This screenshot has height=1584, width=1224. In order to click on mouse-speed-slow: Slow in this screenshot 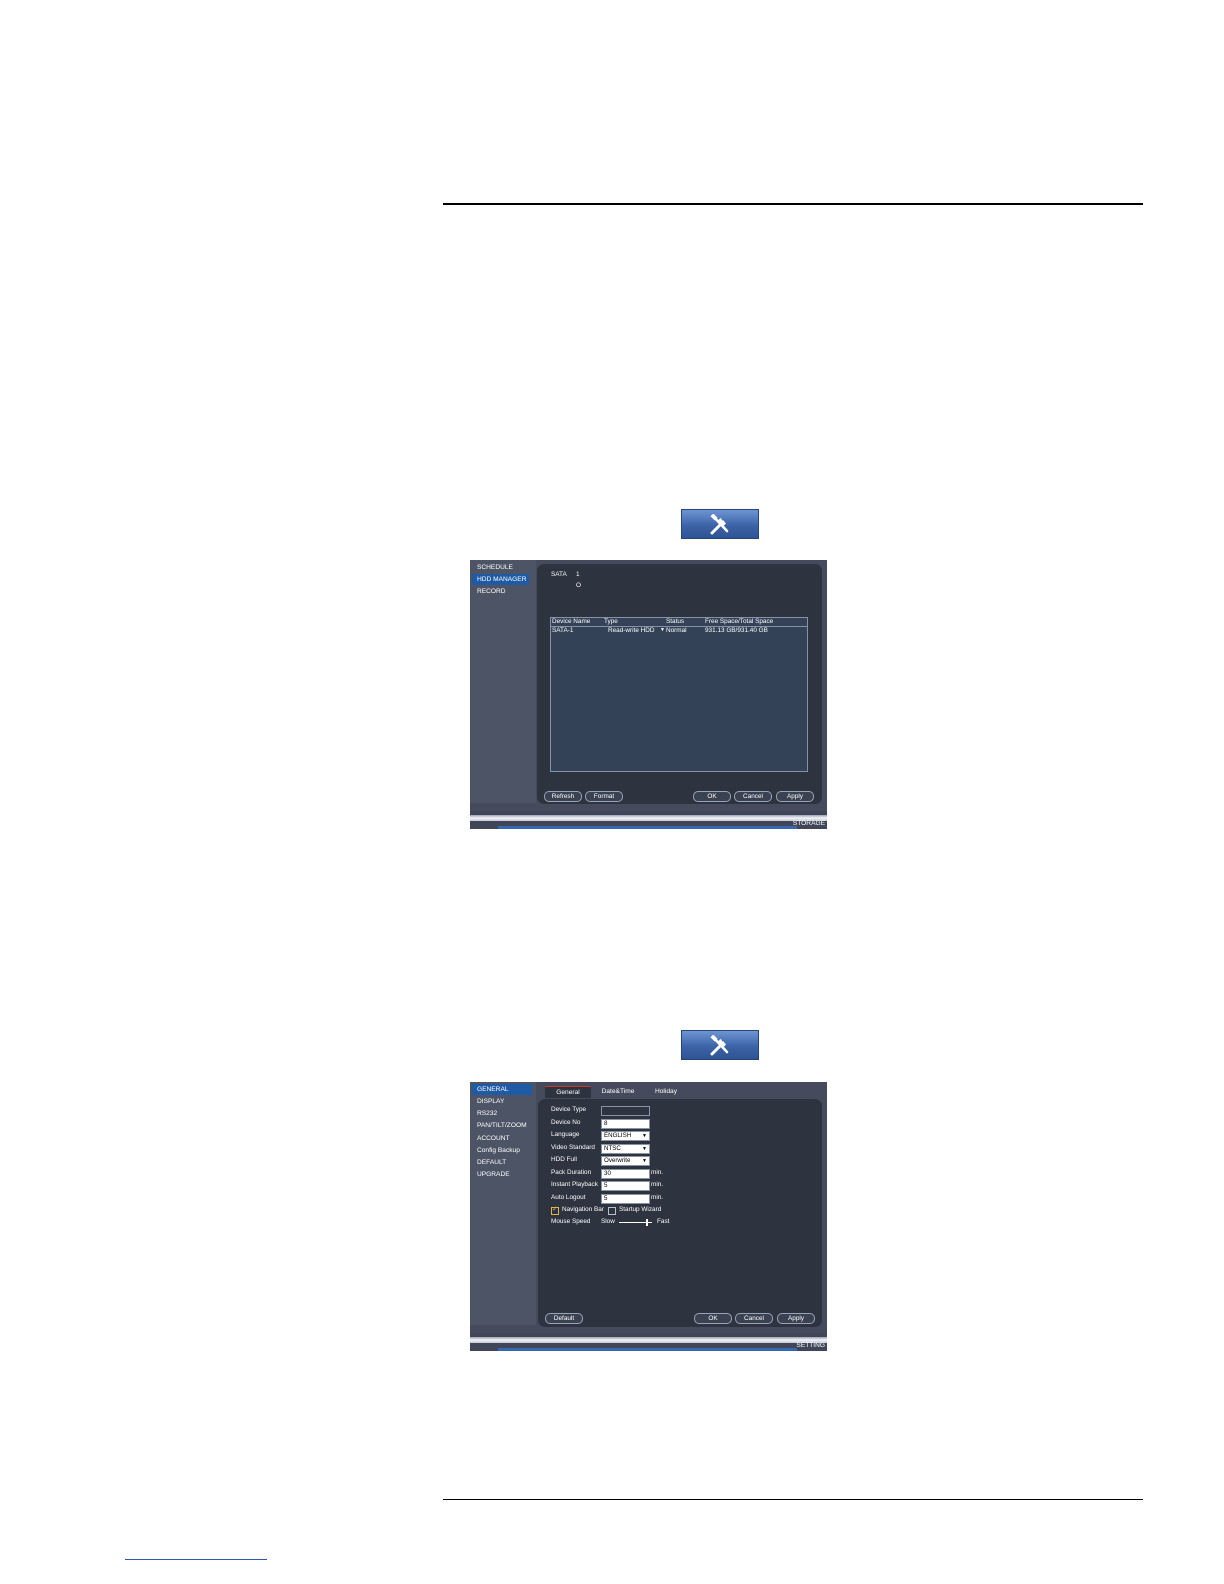, I will do `click(608, 1221)`.